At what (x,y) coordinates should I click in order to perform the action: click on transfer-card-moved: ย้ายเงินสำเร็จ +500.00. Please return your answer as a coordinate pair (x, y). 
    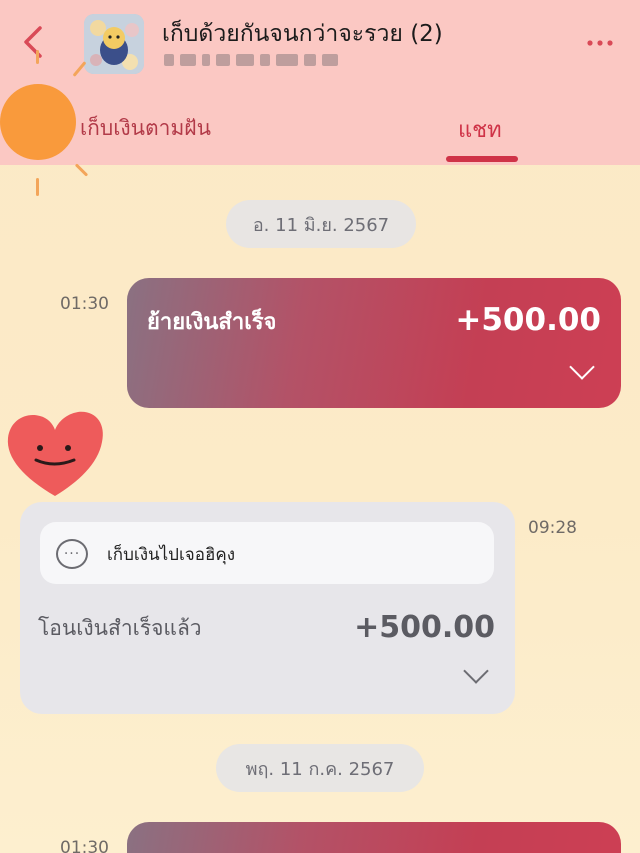
    Looking at the image, I should click on (374, 343).